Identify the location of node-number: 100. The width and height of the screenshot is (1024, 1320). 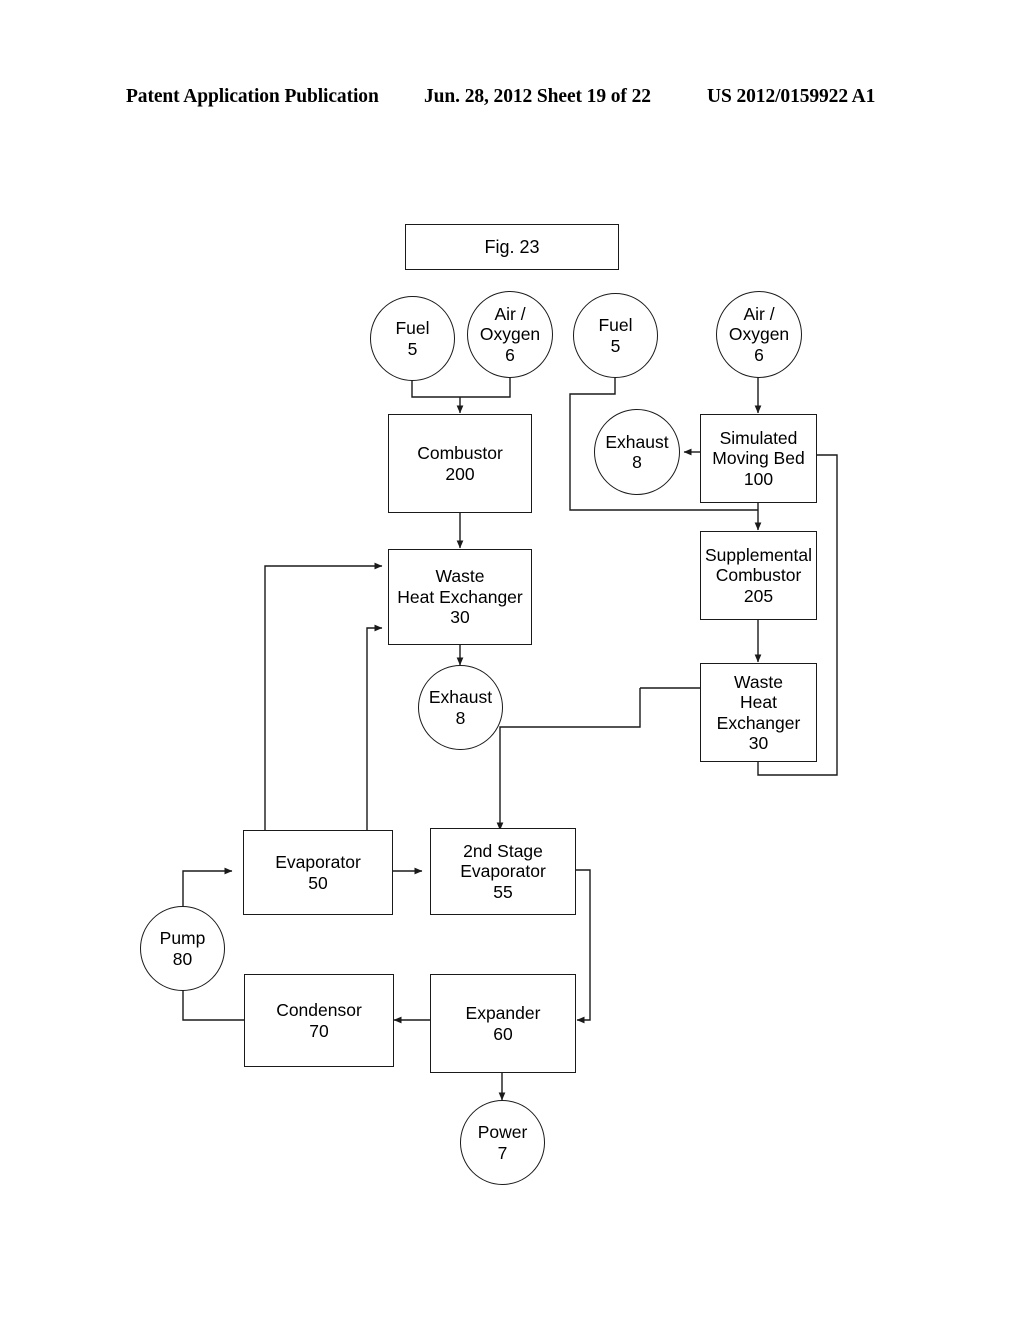
(758, 478).